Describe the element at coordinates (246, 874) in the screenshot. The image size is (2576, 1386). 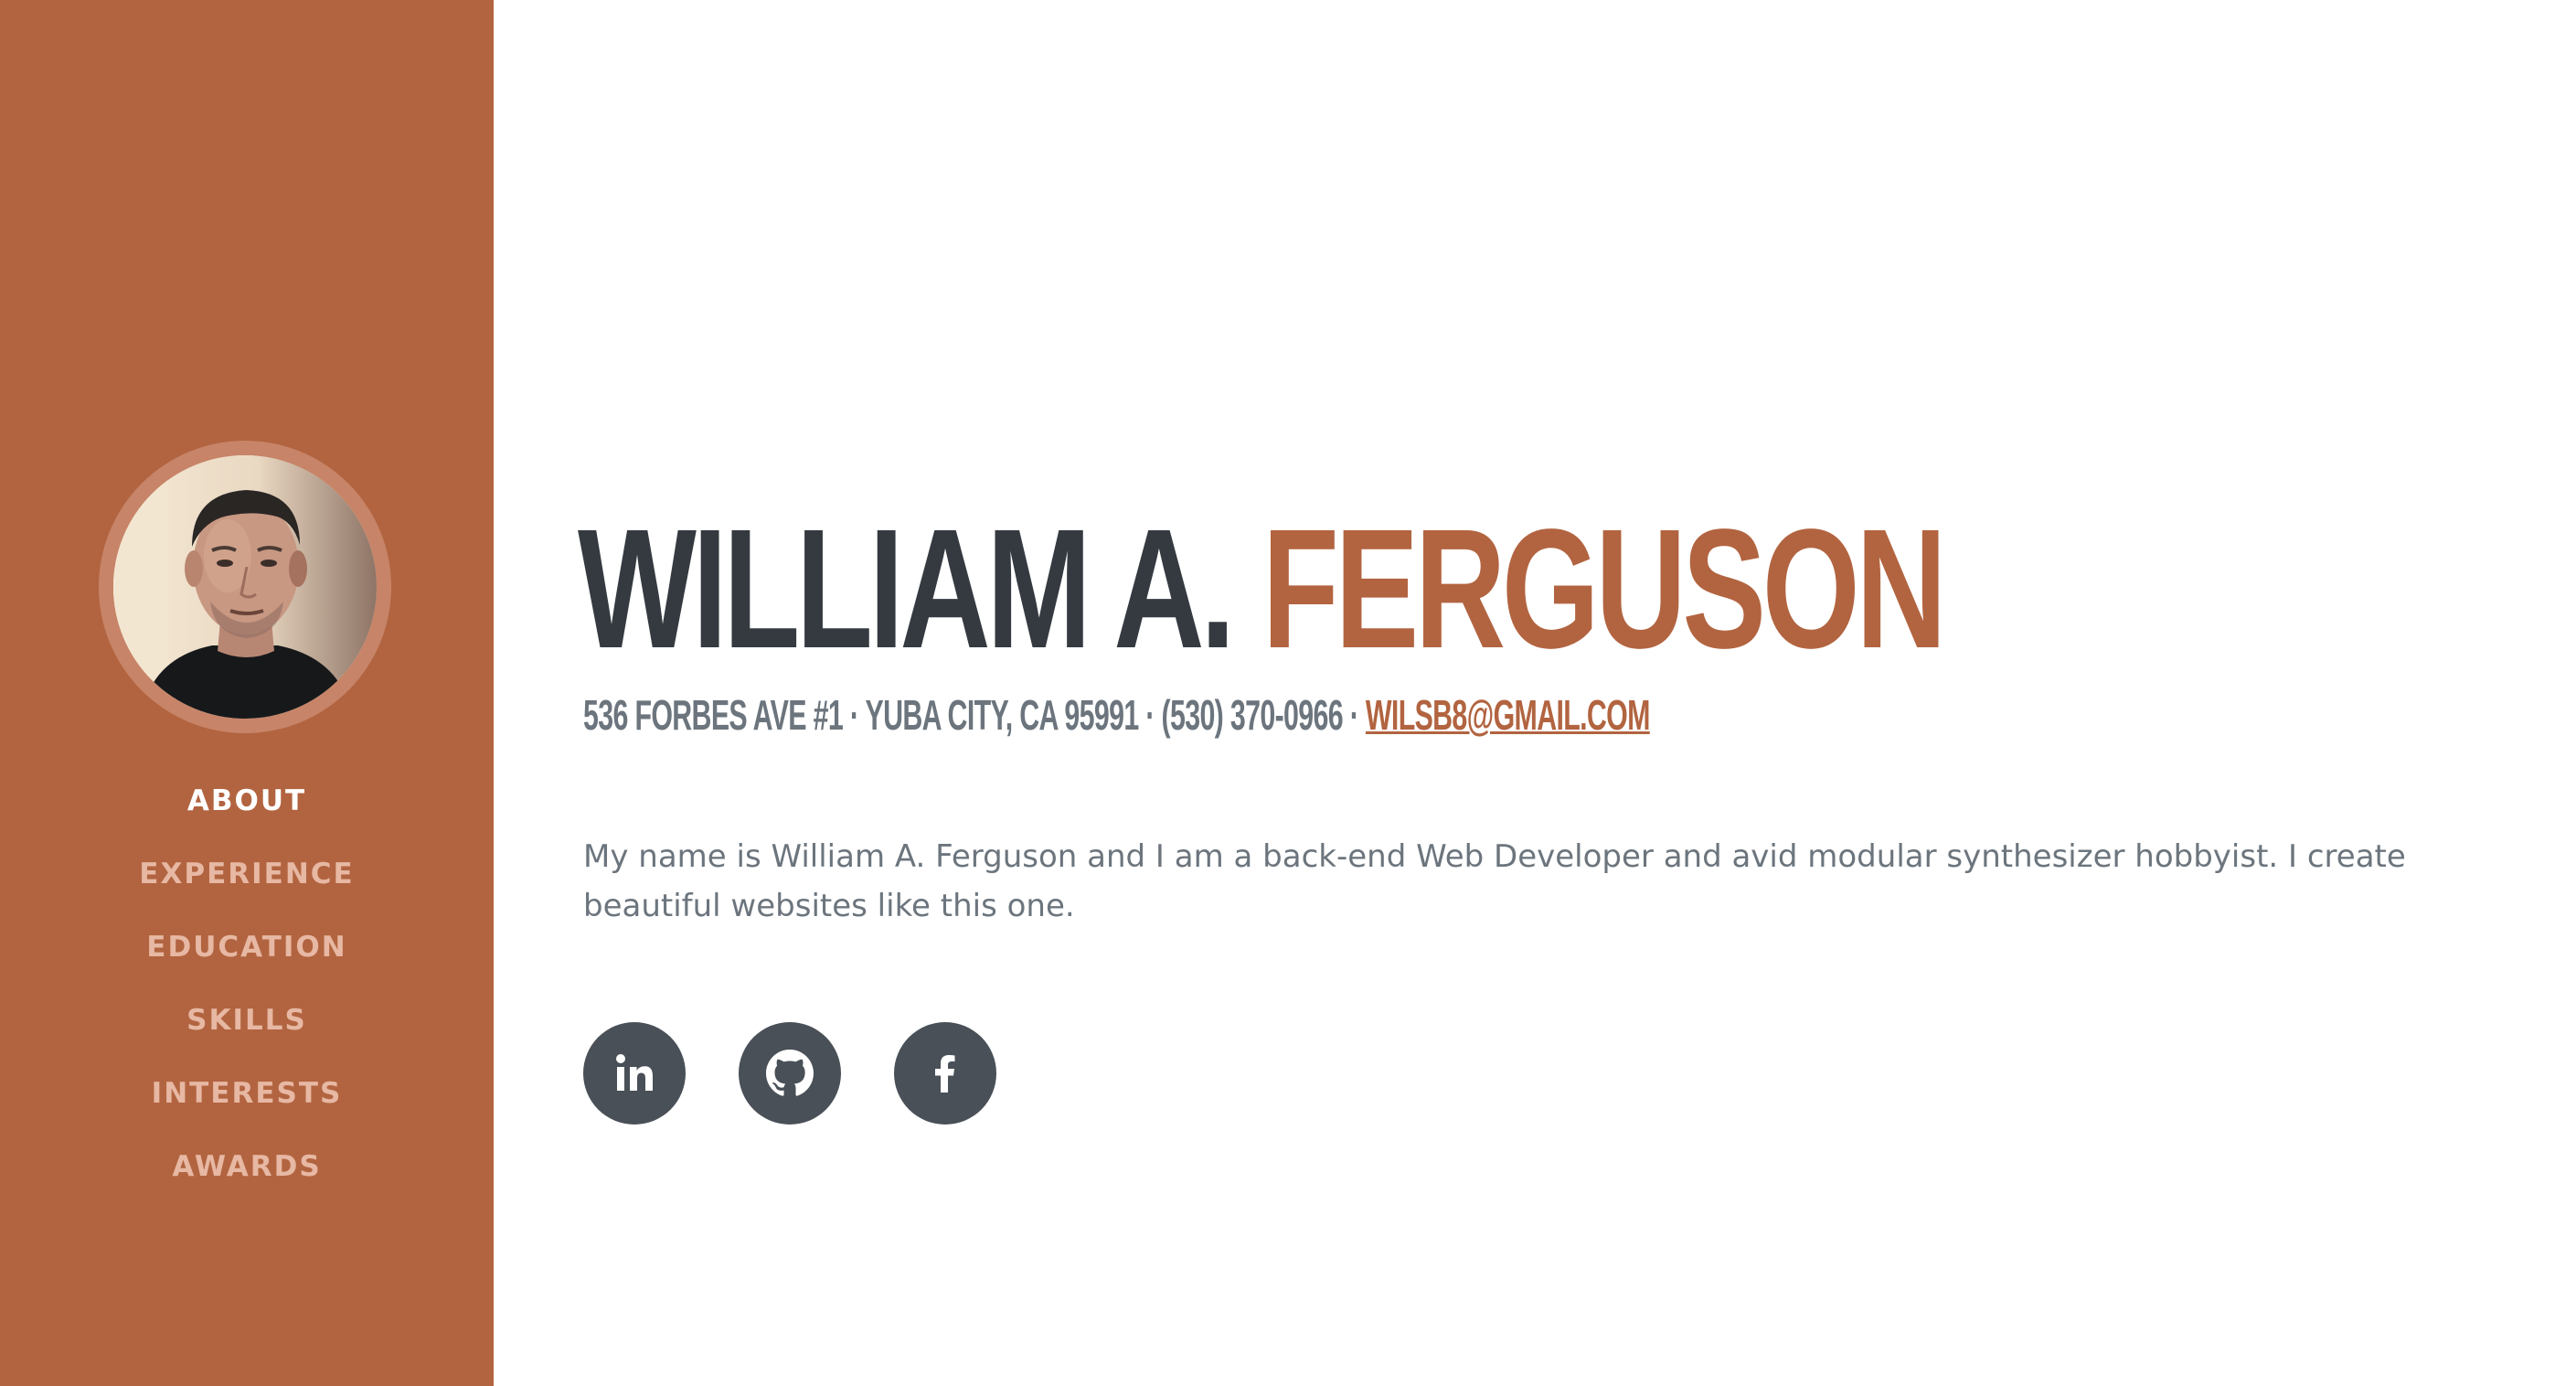
I see `nav-link-experience: Experience` at that location.